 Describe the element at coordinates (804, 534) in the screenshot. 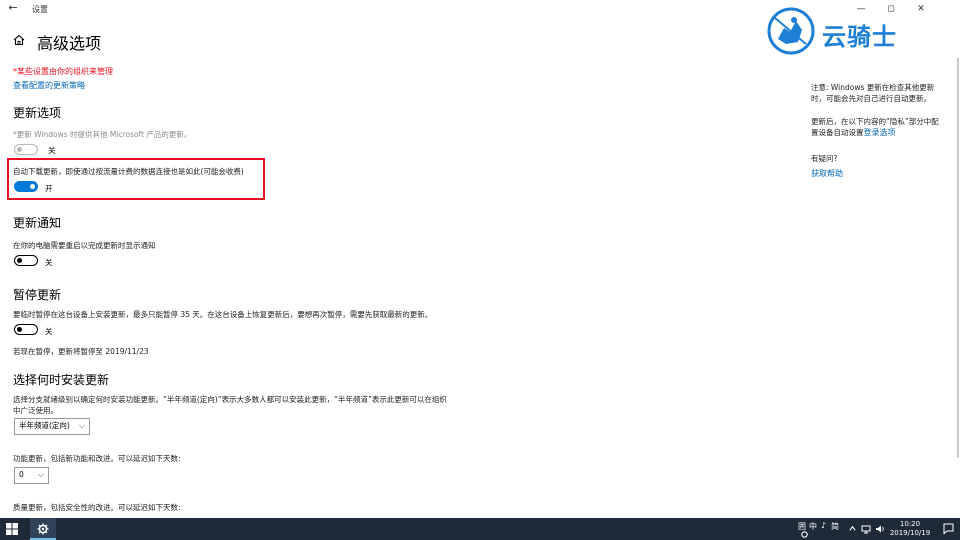

I see `settings-tray-icon` at that location.